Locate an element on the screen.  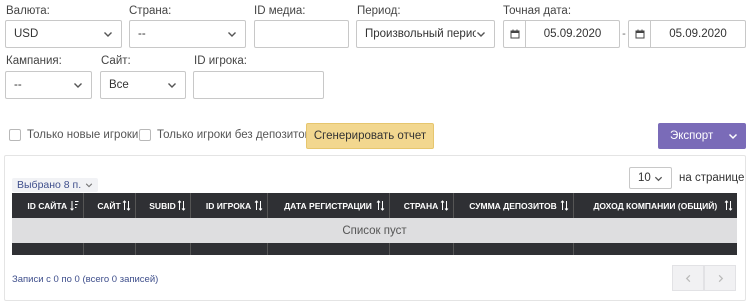
site-value: Все is located at coordinates (119, 85).